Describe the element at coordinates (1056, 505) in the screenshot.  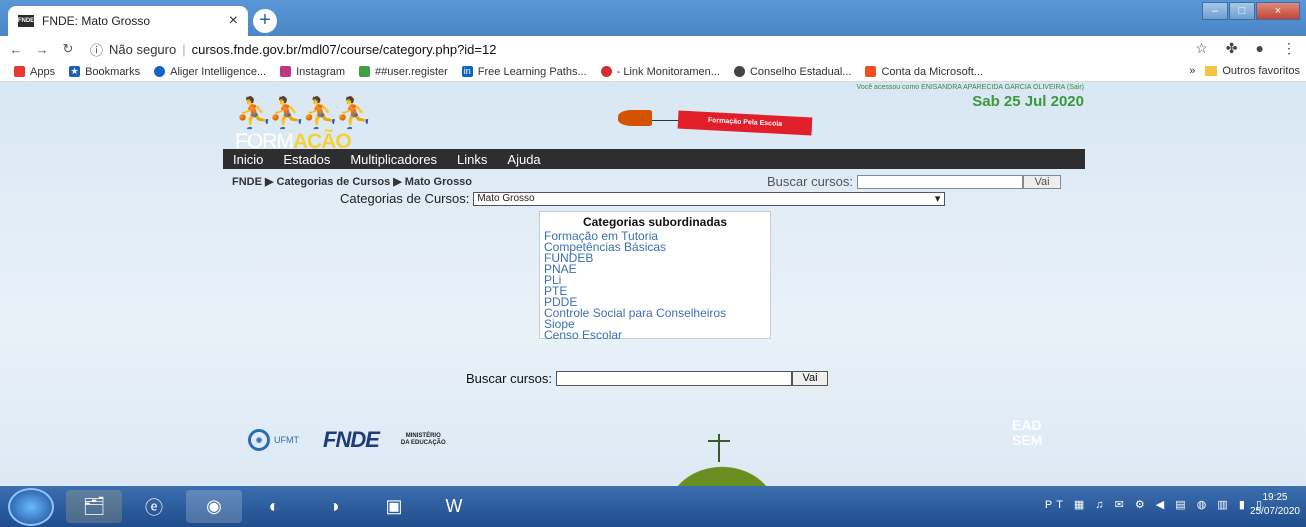
I see `tray-lang: PT` at that location.